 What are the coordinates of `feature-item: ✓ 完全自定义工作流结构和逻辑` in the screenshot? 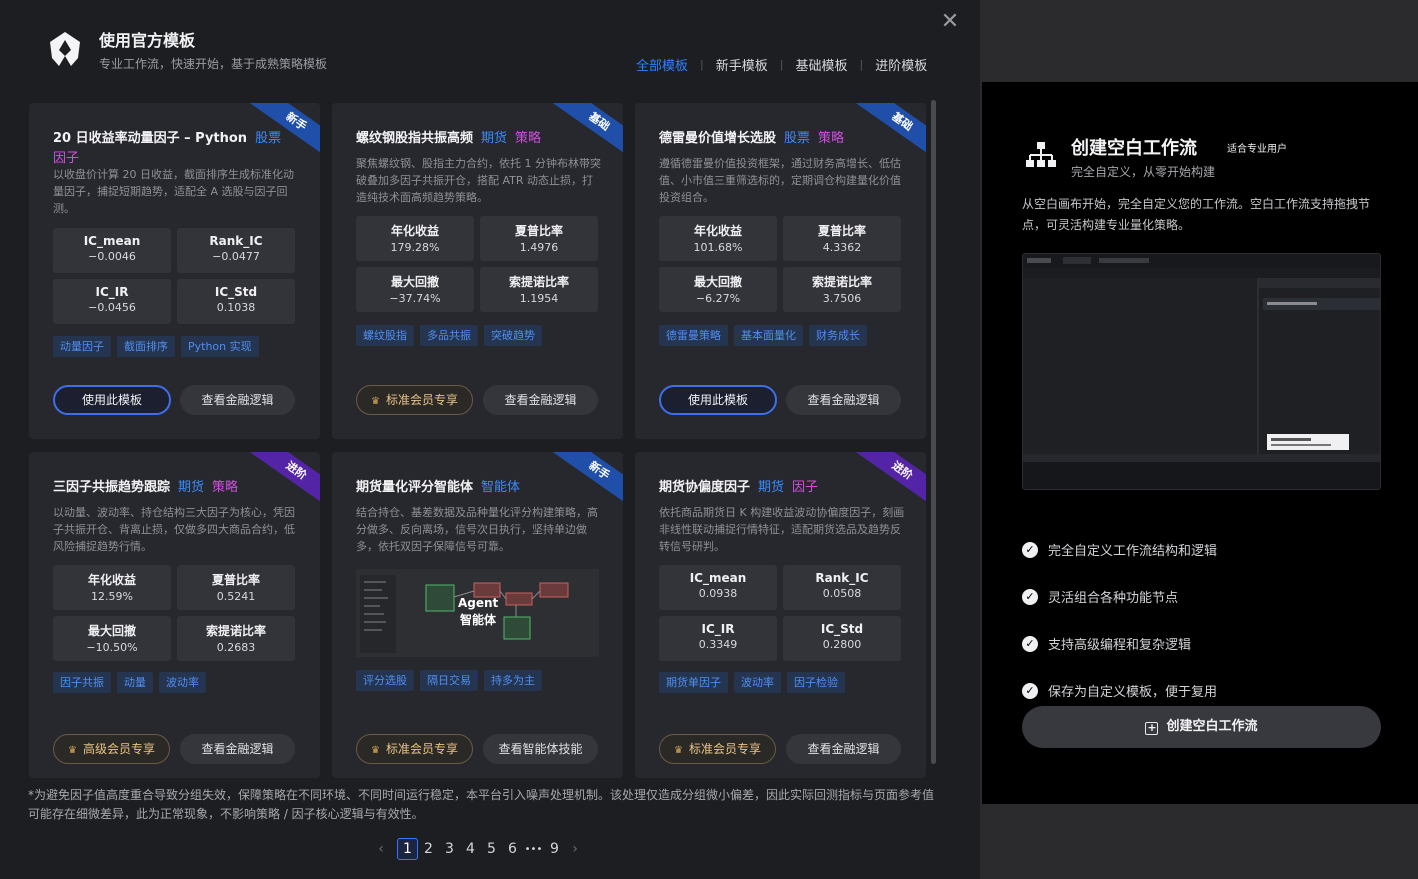 It's located at (1119, 549).